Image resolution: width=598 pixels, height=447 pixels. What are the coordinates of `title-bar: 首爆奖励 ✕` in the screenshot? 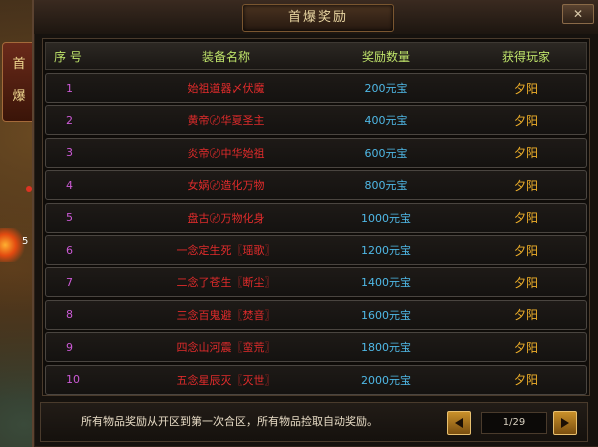 It's located at (316, 17).